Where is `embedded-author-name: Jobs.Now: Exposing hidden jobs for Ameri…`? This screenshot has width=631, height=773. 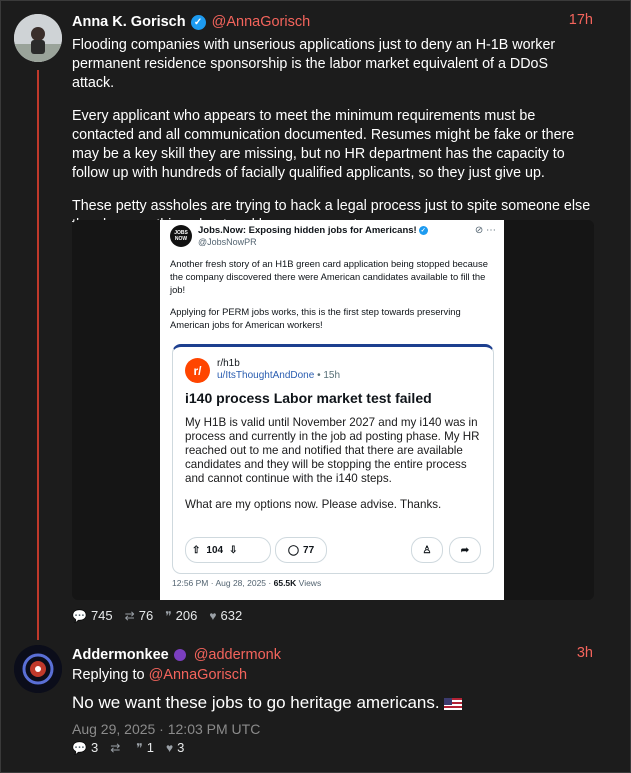 embedded-author-name: Jobs.Now: Exposing hidden jobs for Ameri… is located at coordinates (307, 230).